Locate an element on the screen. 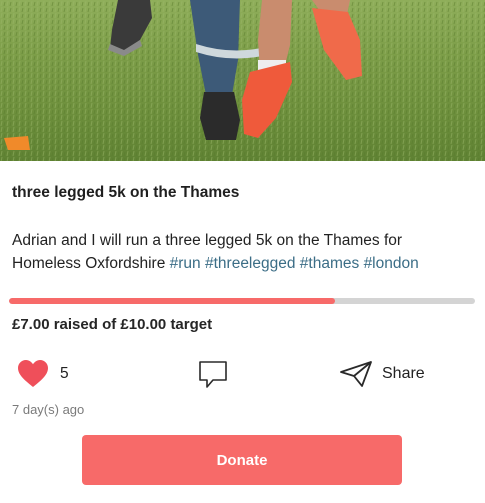 This screenshot has width=485, height=503. comment-icon is located at coordinates (213, 374).